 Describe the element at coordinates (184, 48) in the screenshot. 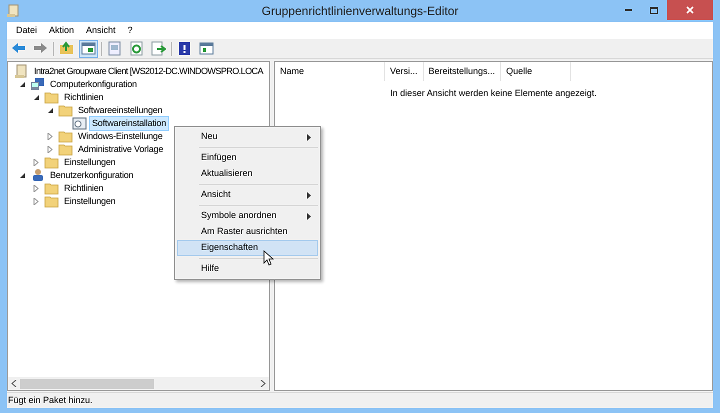

I see `help-icon` at that location.